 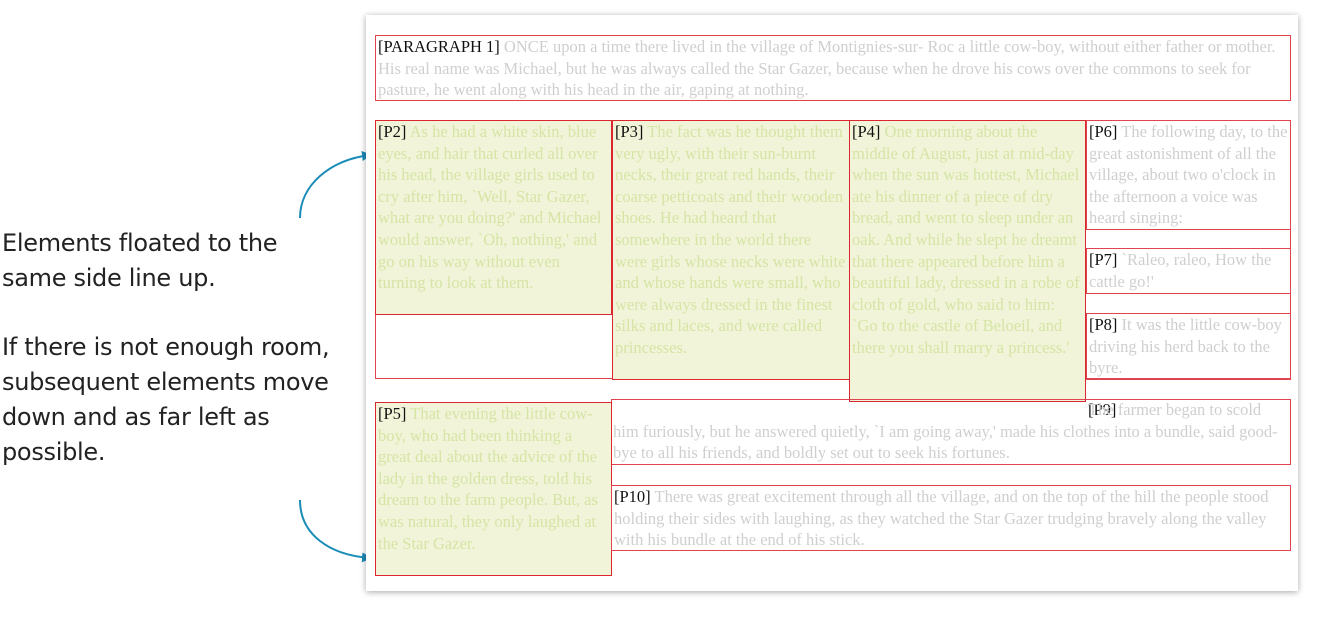 I want to click on arrow-up-to-p2, so click(x=335, y=185).